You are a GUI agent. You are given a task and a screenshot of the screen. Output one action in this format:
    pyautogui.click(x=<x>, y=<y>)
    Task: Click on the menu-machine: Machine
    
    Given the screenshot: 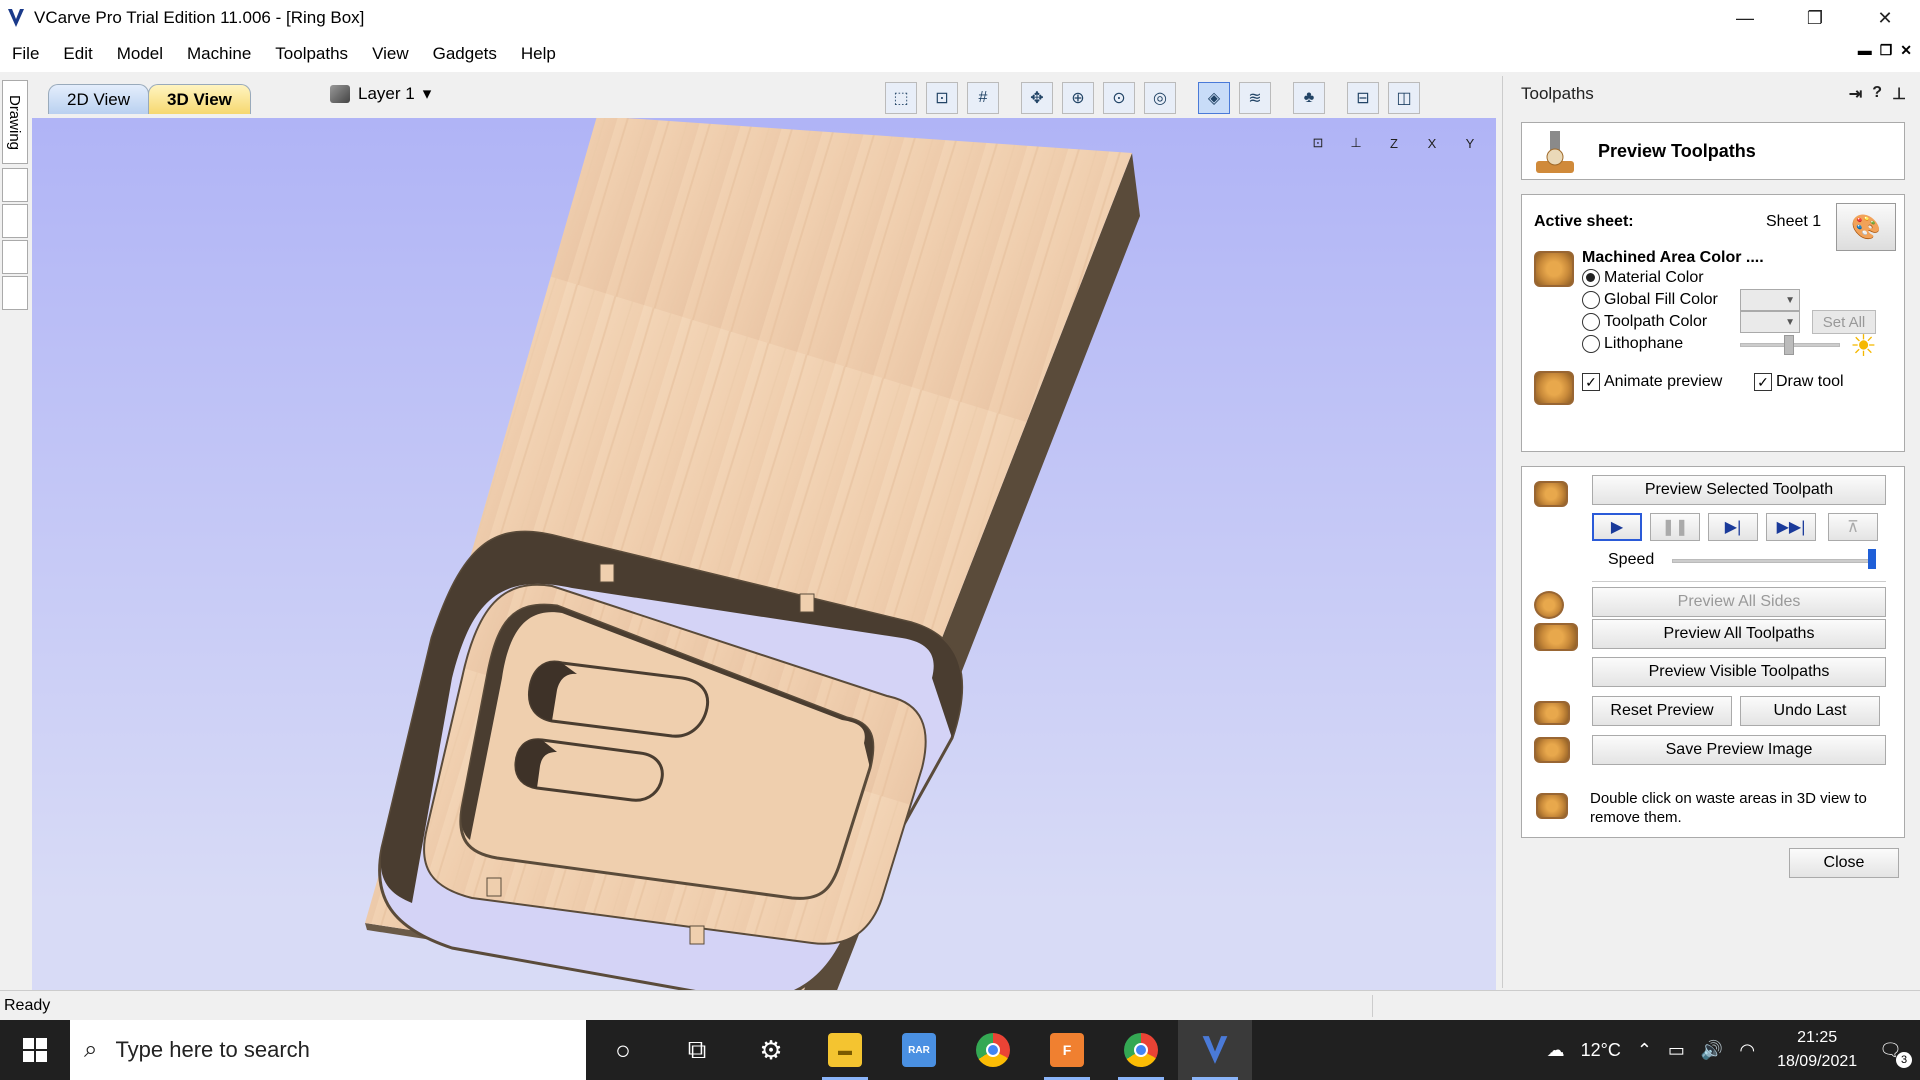 What is the action you would take?
    pyautogui.click(x=219, y=54)
    